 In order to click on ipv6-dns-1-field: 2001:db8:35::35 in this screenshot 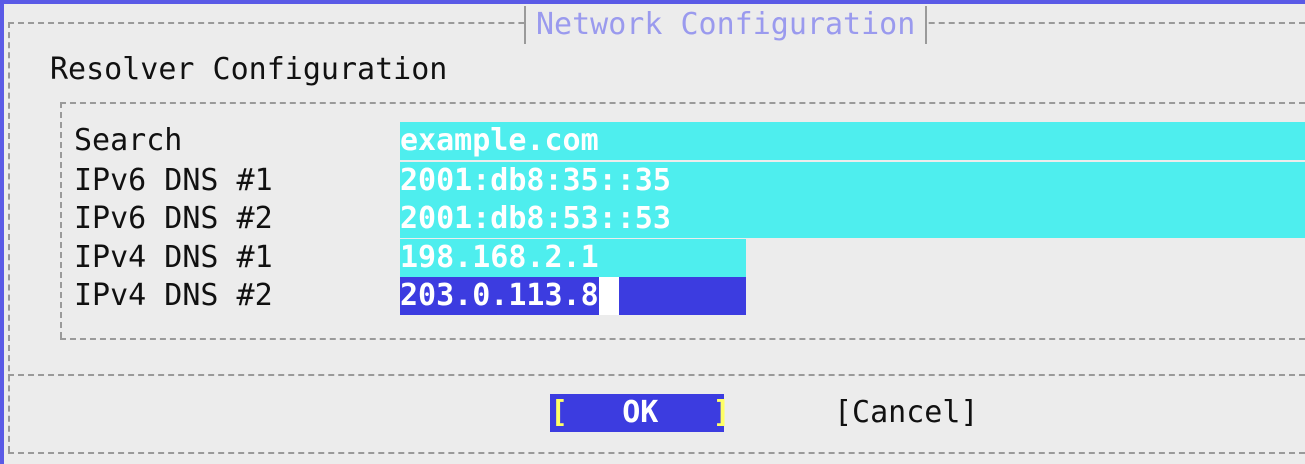, I will do `click(852, 181)`.